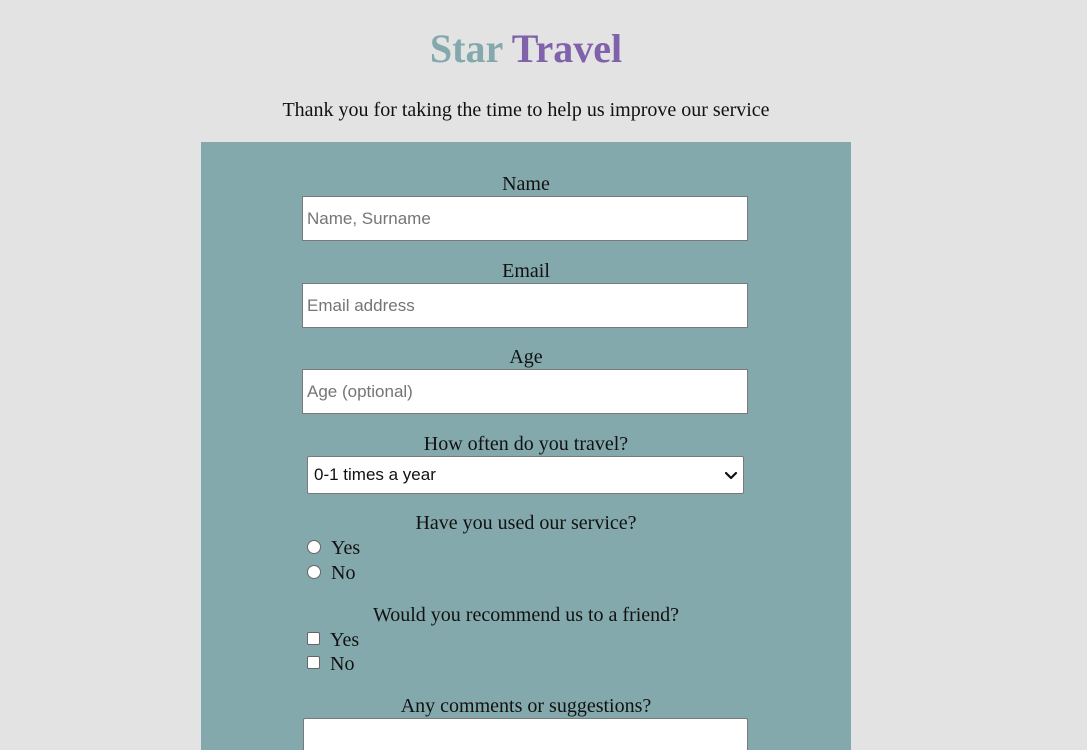 Image resolution: width=1087 pixels, height=750 pixels. I want to click on travel-frequency-selected-value: 0-1 times a year, so click(375, 474).